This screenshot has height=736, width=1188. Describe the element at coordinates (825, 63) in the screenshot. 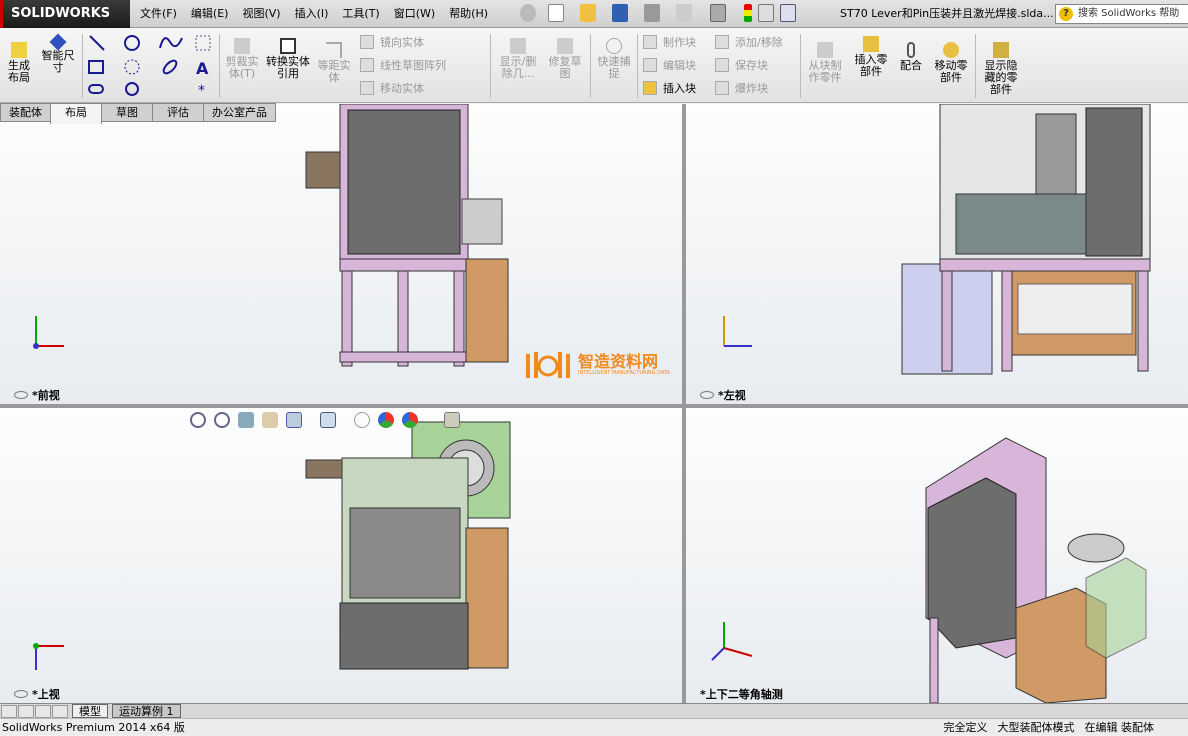

I see `part-from-block-button: 从块制作零件` at that location.